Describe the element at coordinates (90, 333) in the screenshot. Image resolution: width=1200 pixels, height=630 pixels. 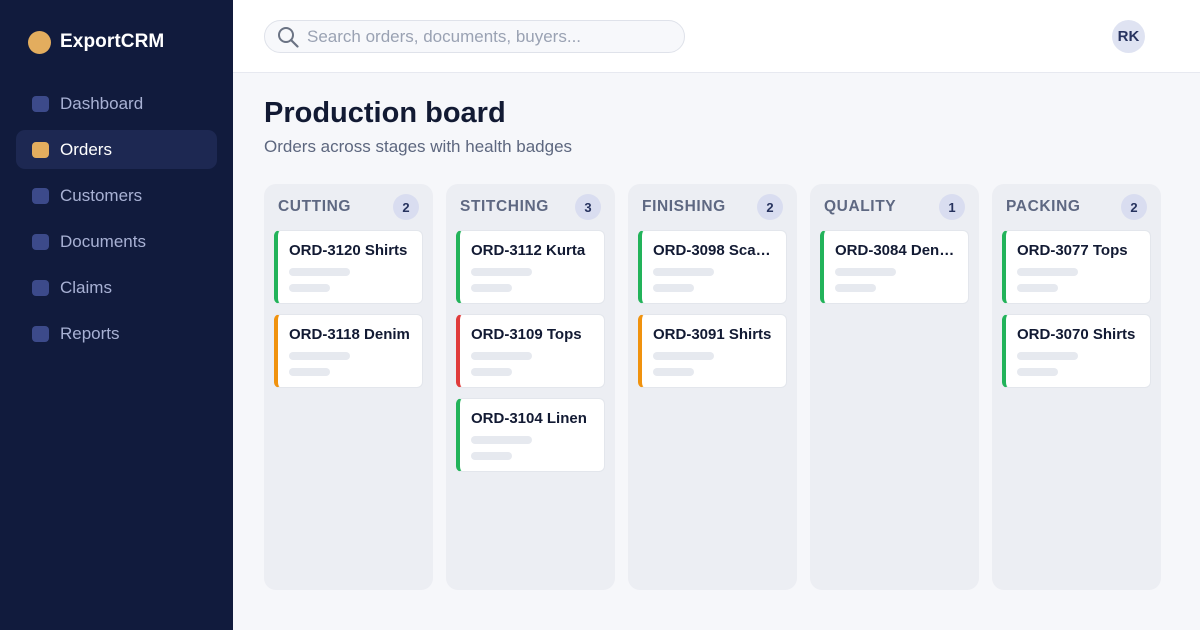
I see `sidebar-item-label: Reports` at that location.